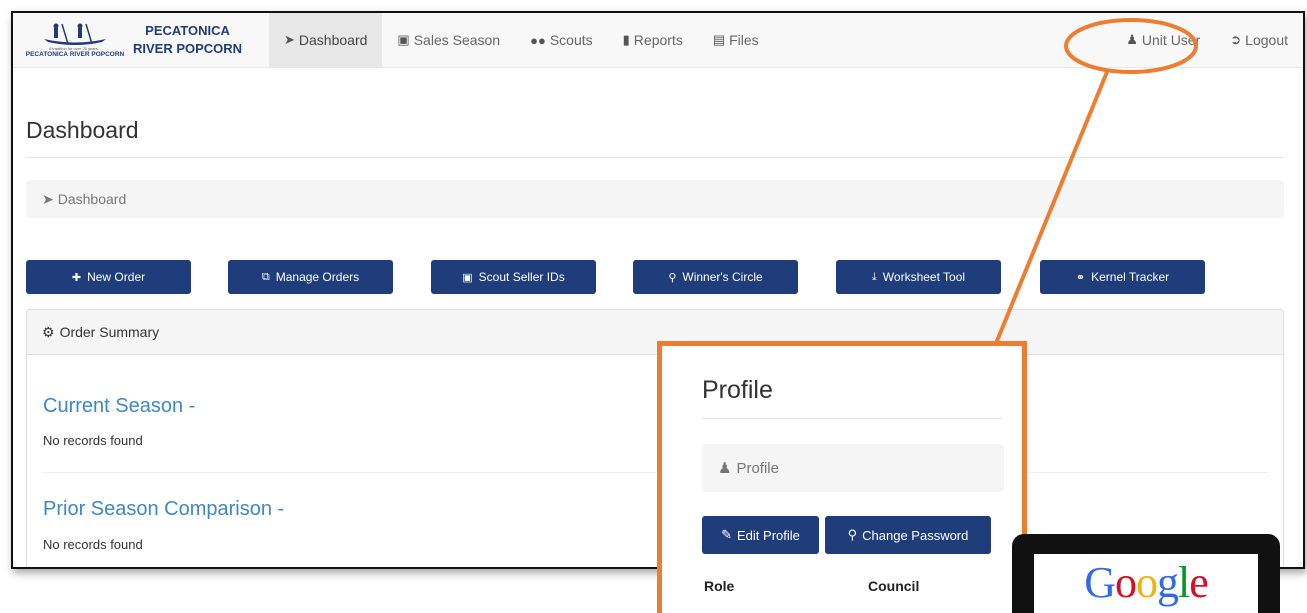 The image size is (1307, 613). Describe the element at coordinates (672, 277) in the screenshot. I see `trophy-icon: ⚲` at that location.